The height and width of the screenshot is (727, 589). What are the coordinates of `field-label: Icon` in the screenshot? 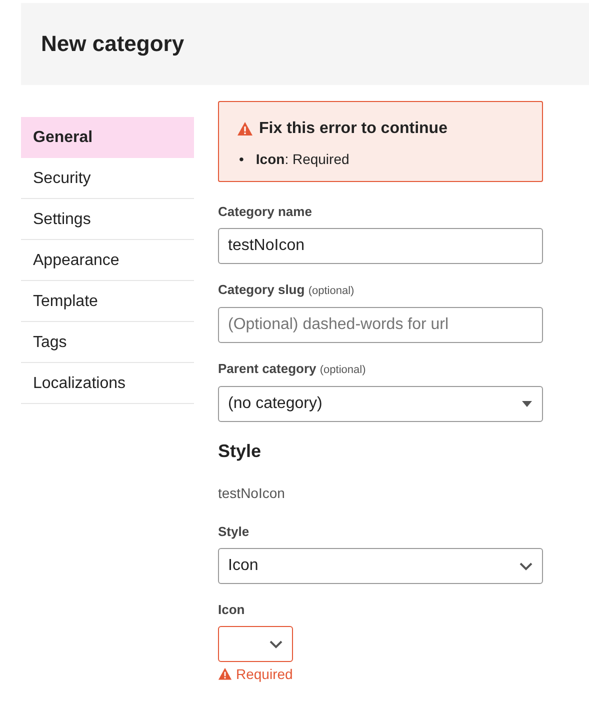 It's located at (231, 609).